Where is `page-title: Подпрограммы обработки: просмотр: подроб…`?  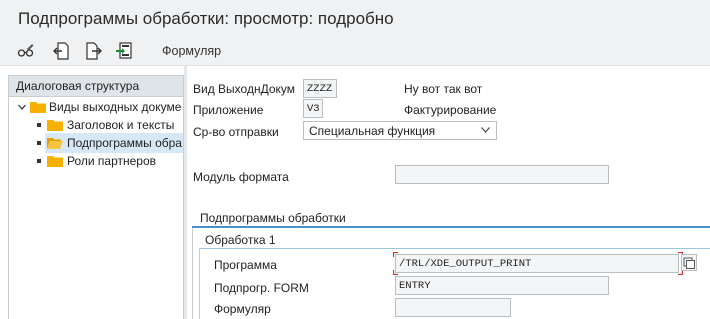
page-title: Подпрограммы обработки: просмотр: подроб… is located at coordinates (206, 18).